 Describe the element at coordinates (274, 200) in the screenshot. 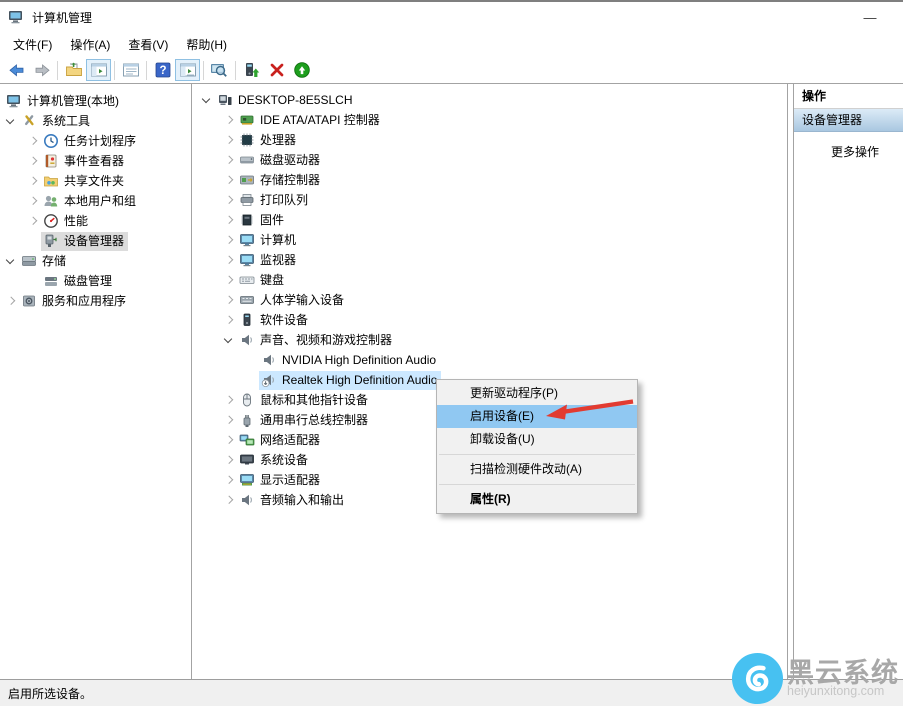

I see `tree-item-content: 打印队列` at that location.